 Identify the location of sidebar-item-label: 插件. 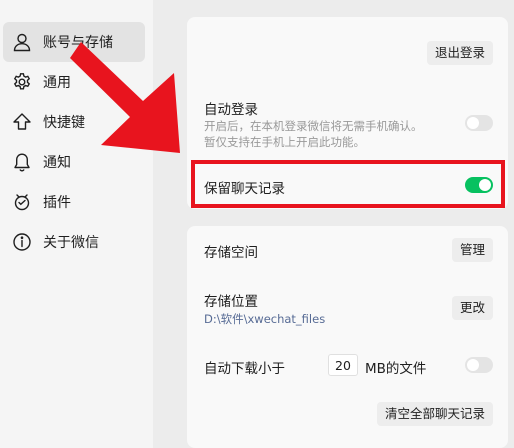
(57, 203).